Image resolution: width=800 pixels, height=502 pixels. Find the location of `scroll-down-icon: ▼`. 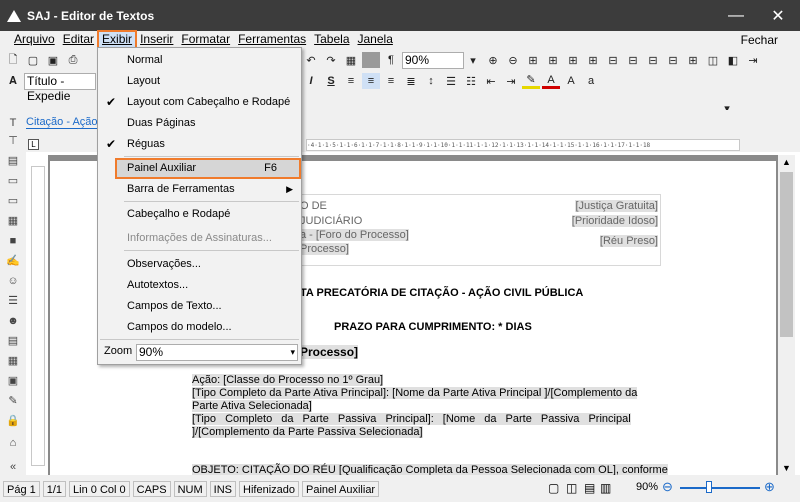

scroll-down-icon: ▼ is located at coordinates (786, 468).